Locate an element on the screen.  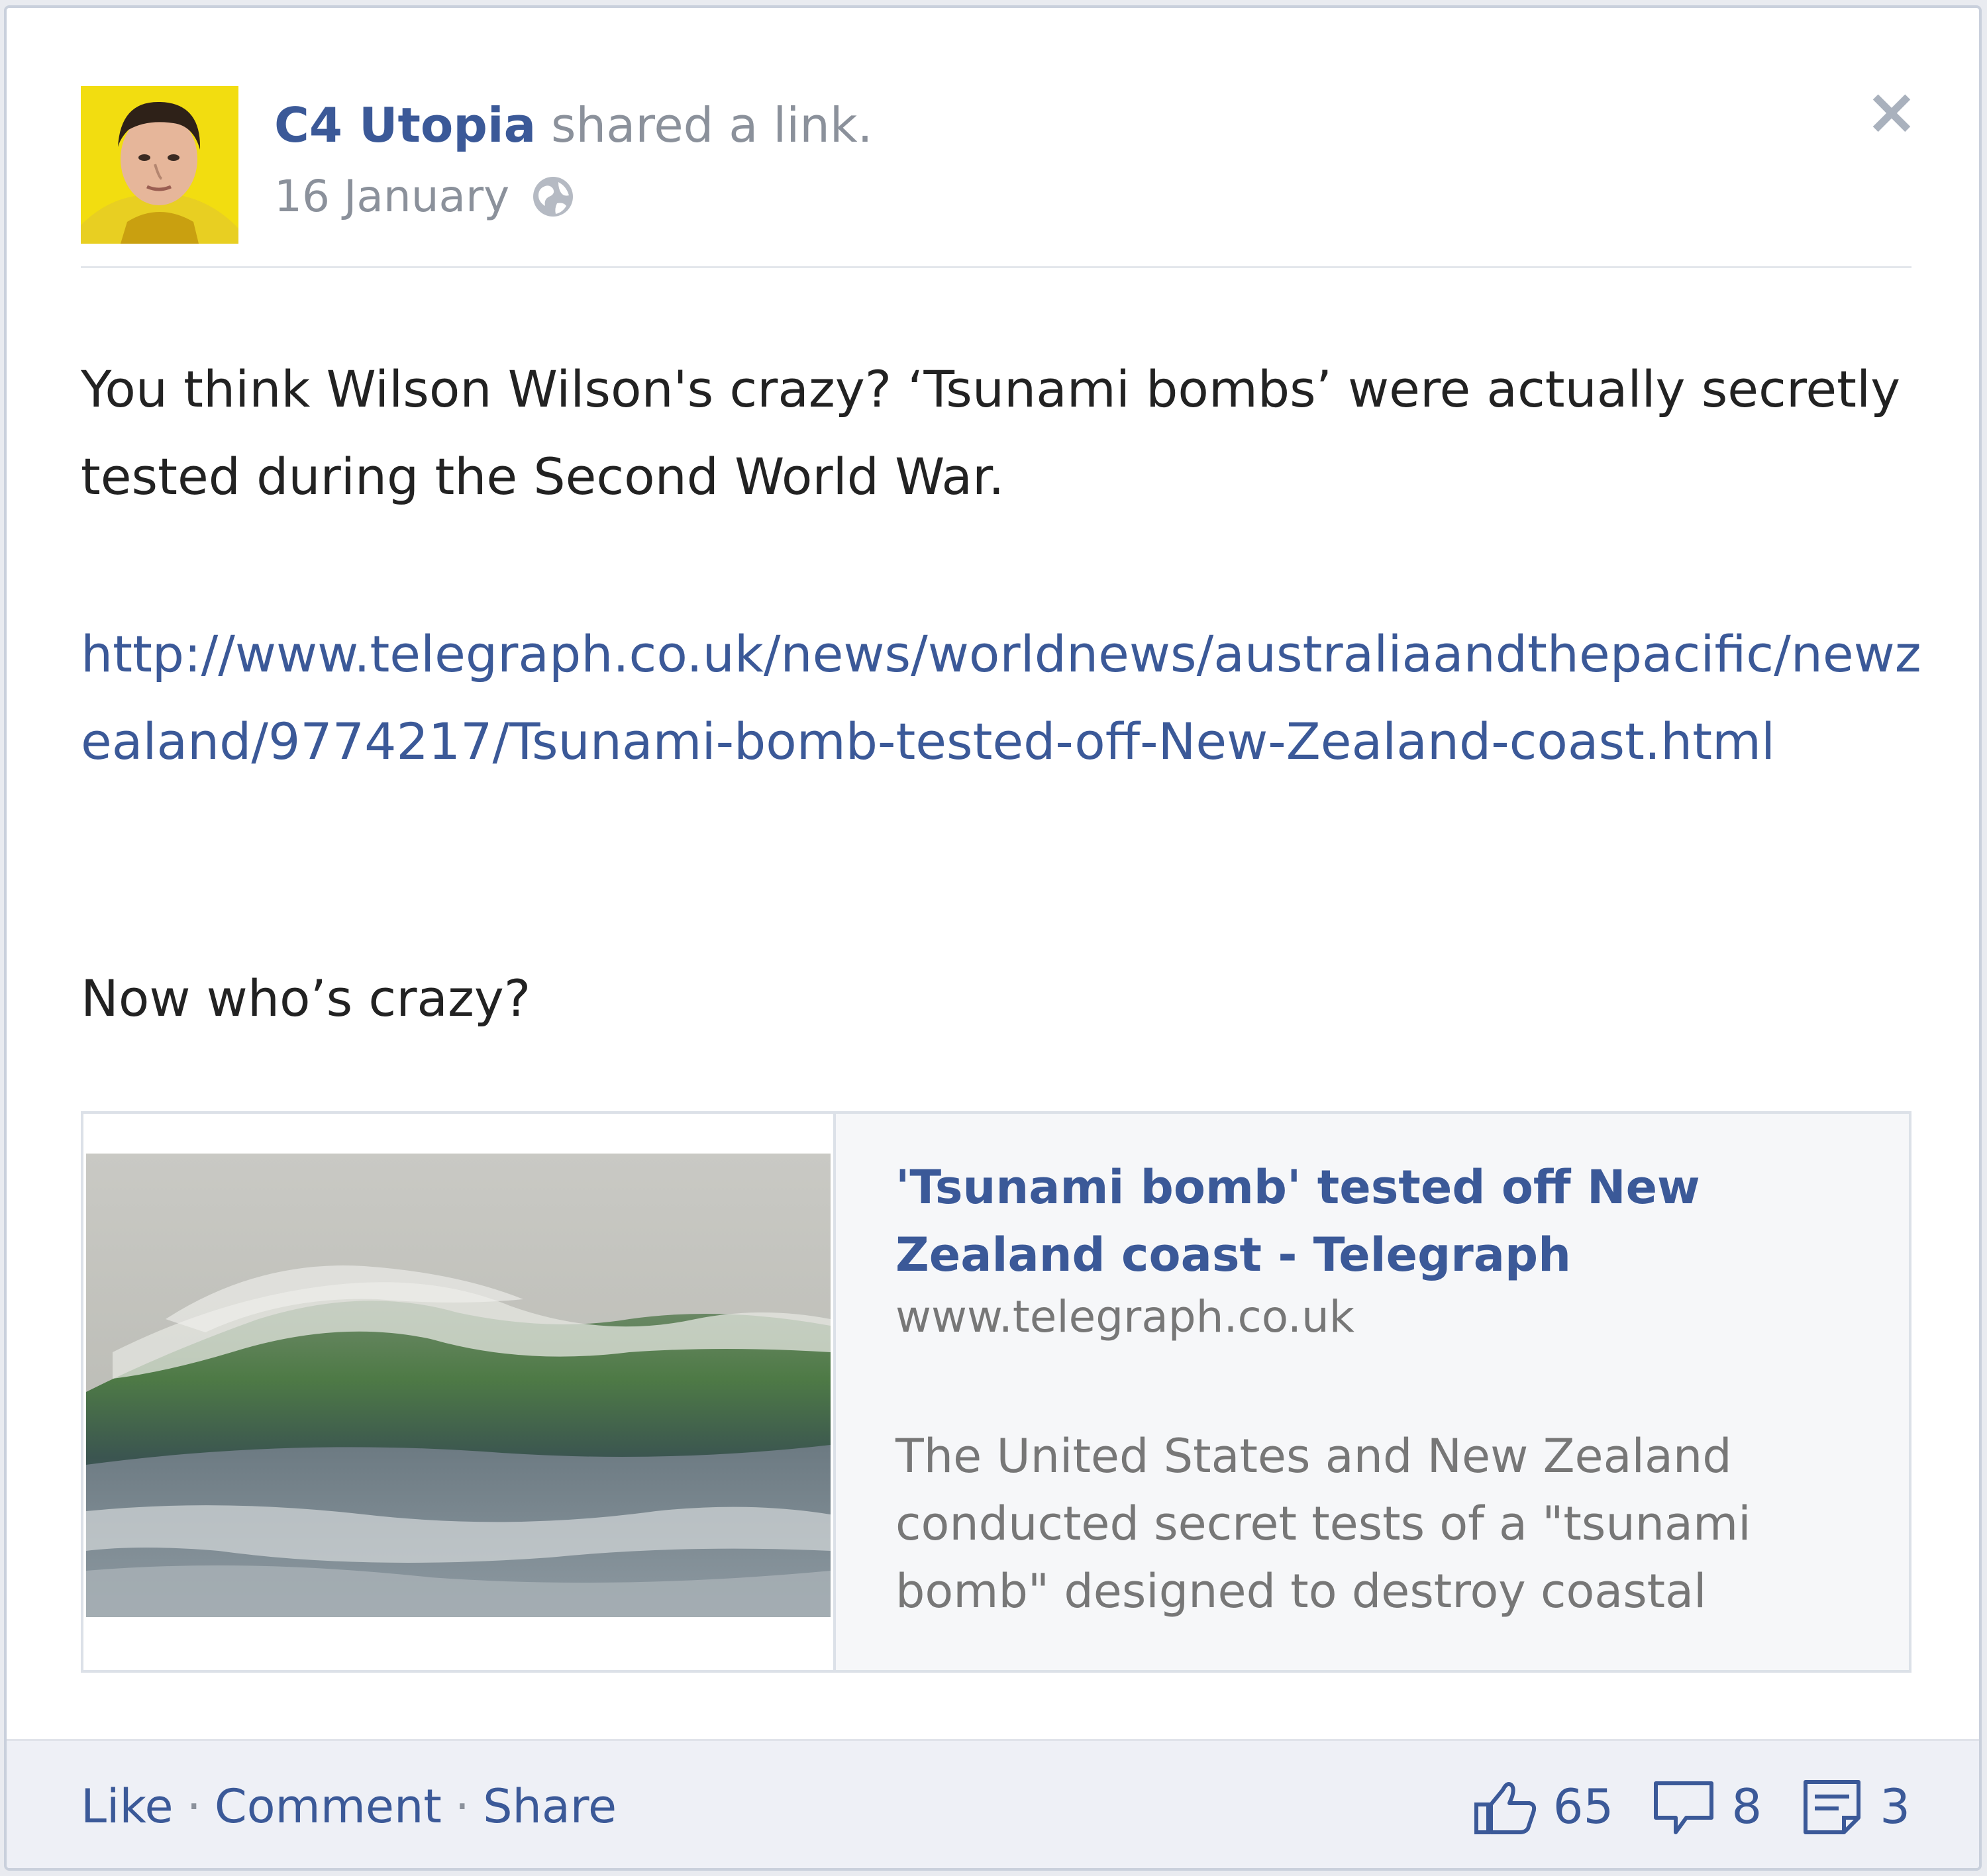
author-name-link: C4 Utopia is located at coordinates (405, 125).